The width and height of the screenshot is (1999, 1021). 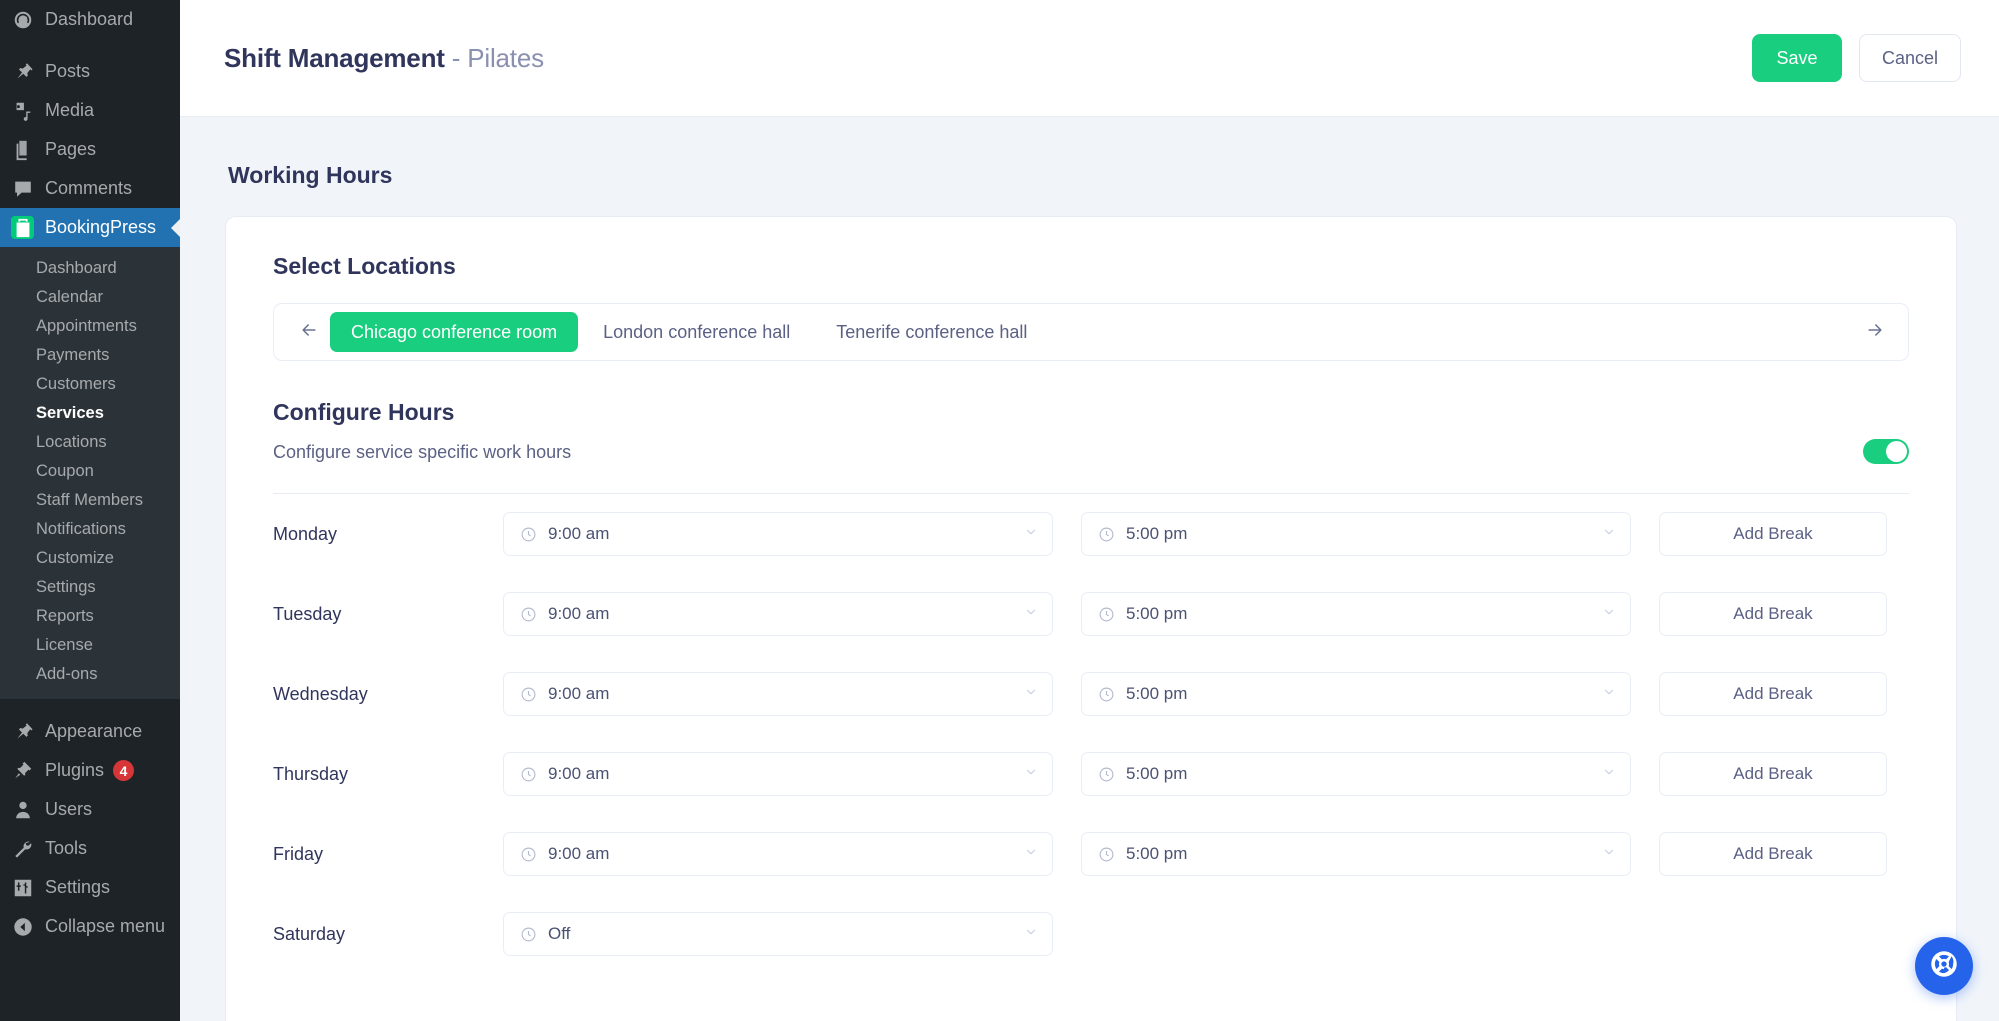 I want to click on submenu-item-payments: Payments, so click(x=90, y=355).